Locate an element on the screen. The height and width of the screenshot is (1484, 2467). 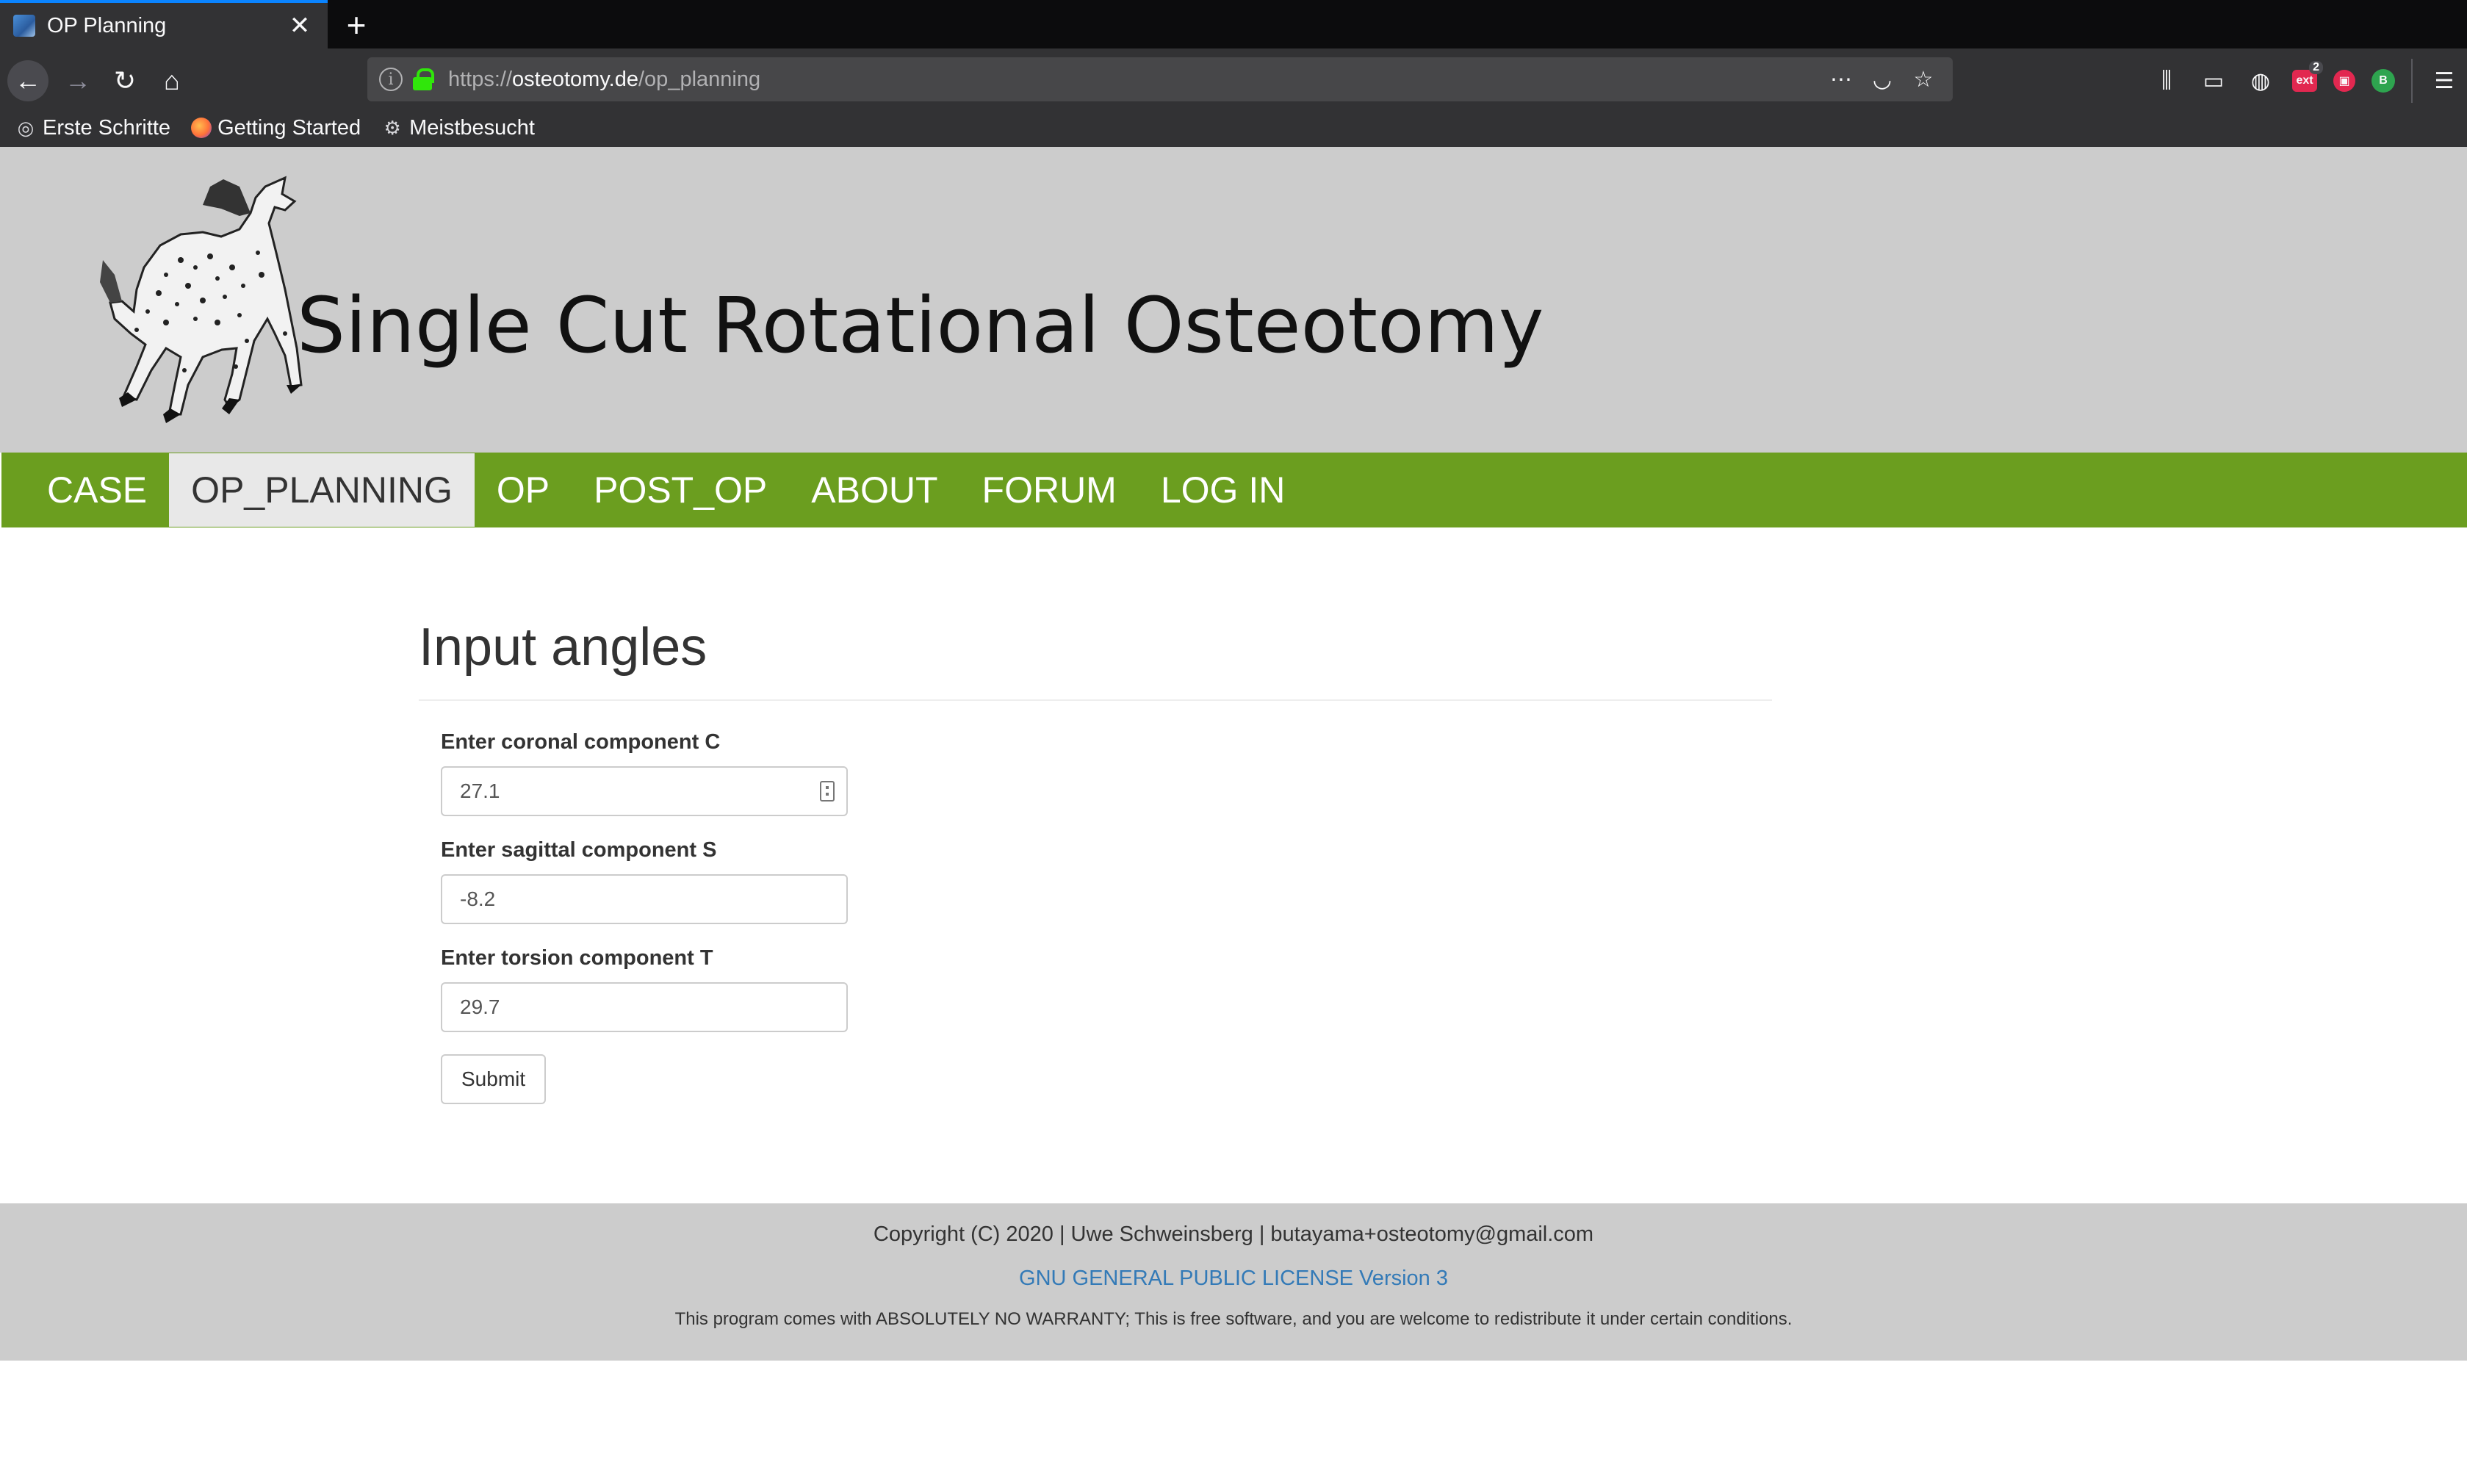
lock-icon is located at coordinates (423, 79).